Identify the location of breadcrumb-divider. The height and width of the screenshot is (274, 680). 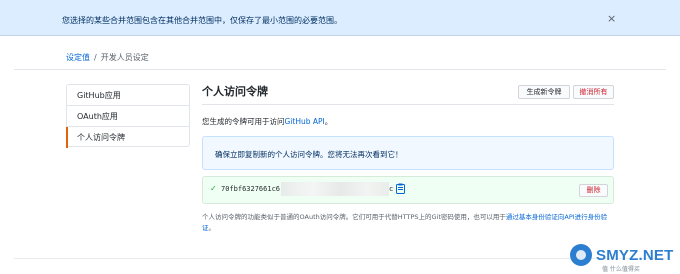
(340, 69).